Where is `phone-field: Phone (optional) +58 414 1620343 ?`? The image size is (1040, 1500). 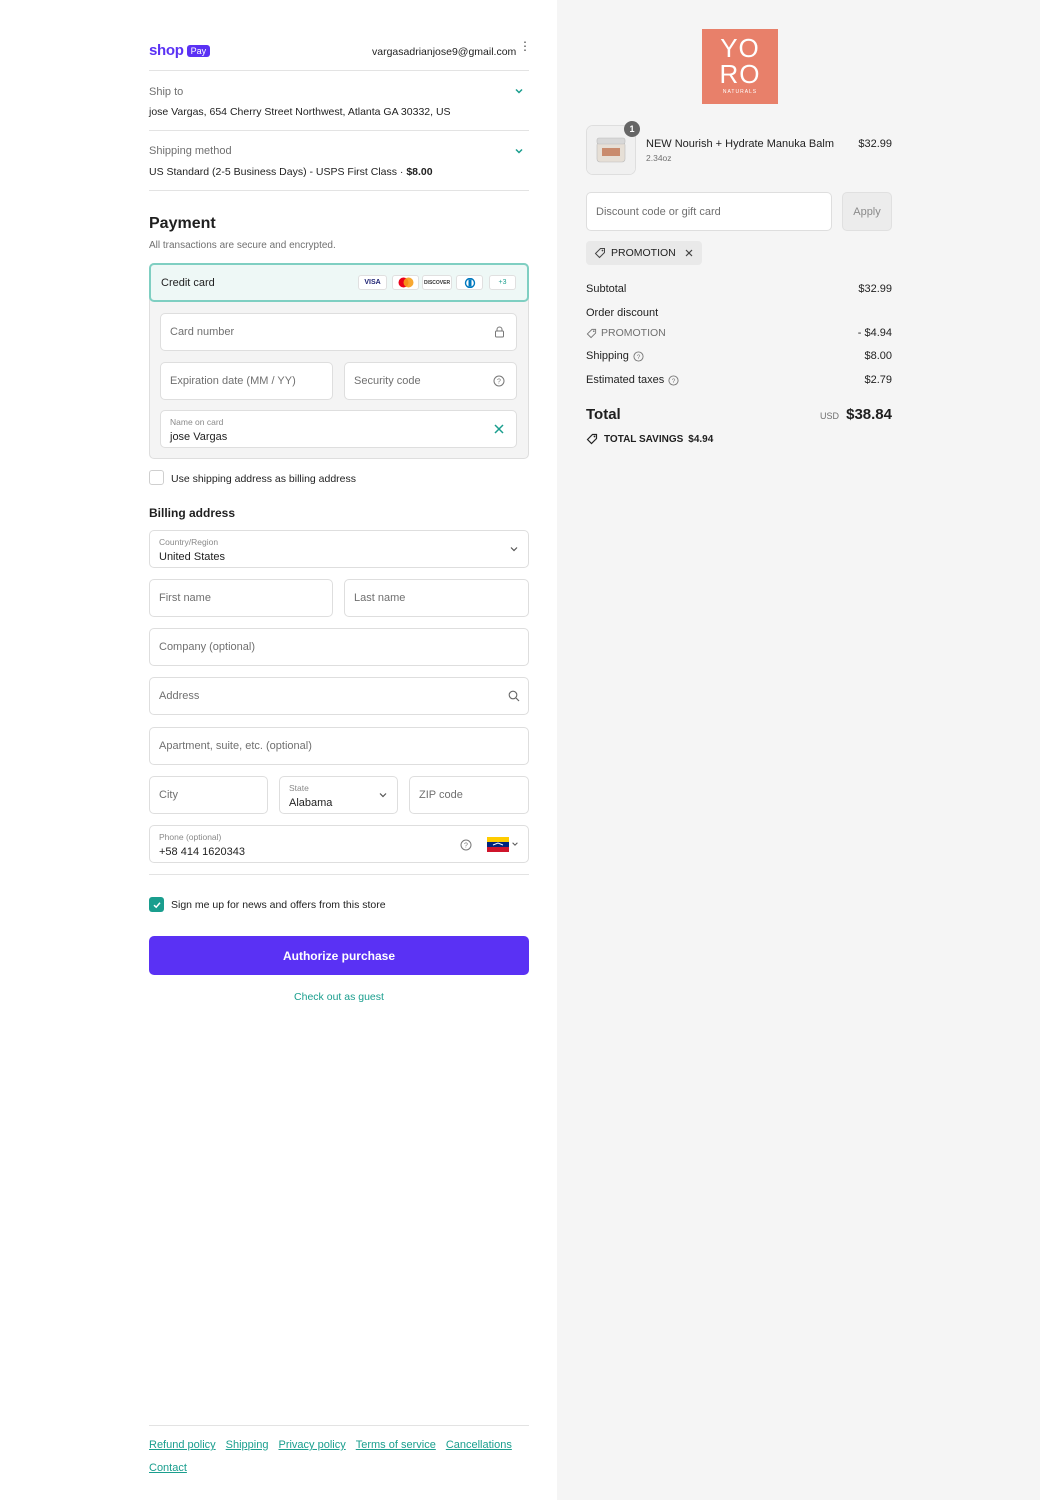 phone-field: Phone (optional) +58 414 1620343 ? is located at coordinates (339, 844).